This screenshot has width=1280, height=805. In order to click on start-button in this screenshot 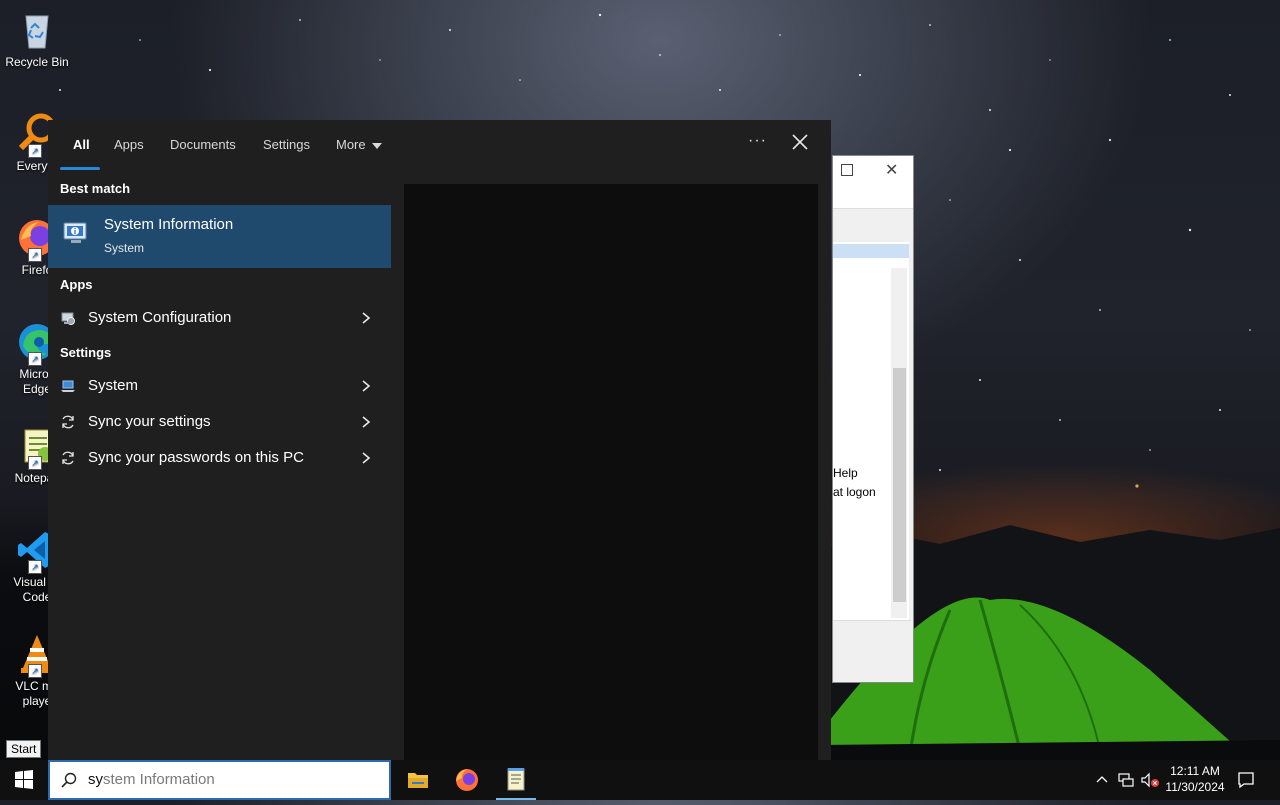, I will do `click(24, 780)`.